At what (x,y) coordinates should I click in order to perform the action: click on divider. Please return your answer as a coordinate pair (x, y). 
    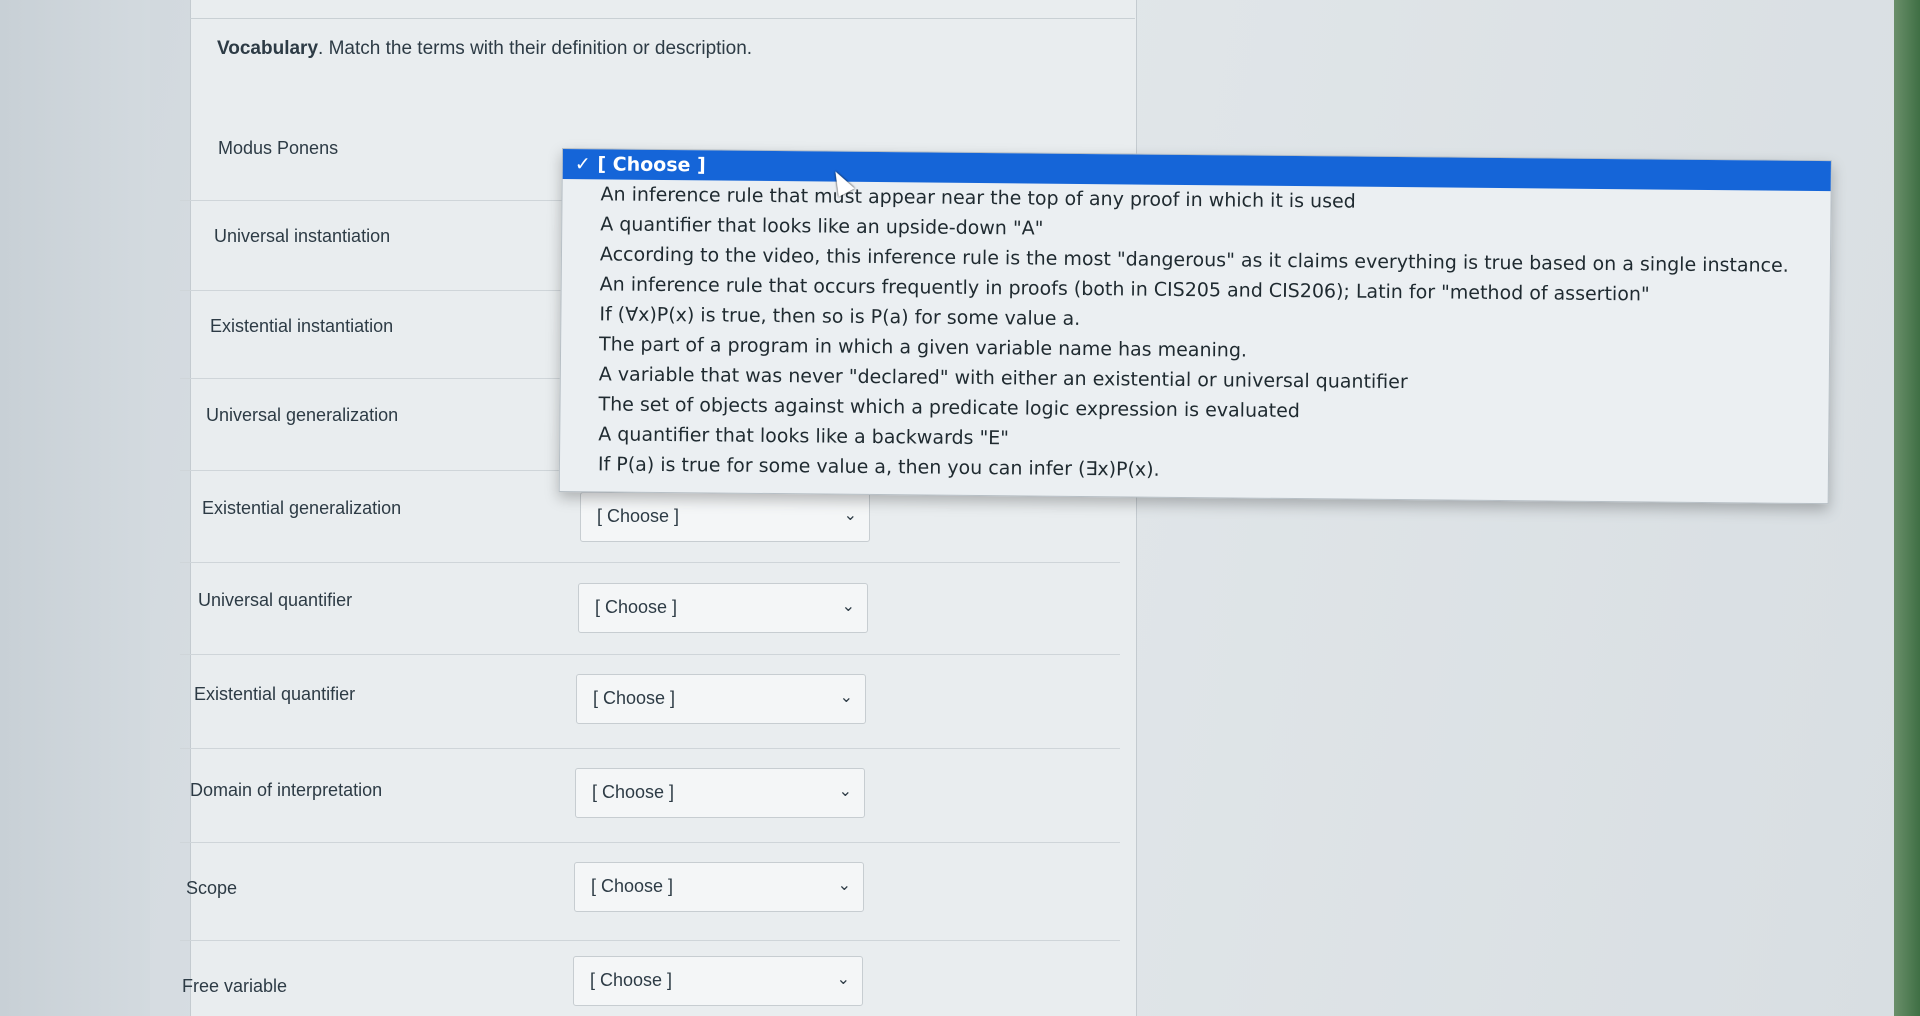
    Looking at the image, I should click on (662, 18).